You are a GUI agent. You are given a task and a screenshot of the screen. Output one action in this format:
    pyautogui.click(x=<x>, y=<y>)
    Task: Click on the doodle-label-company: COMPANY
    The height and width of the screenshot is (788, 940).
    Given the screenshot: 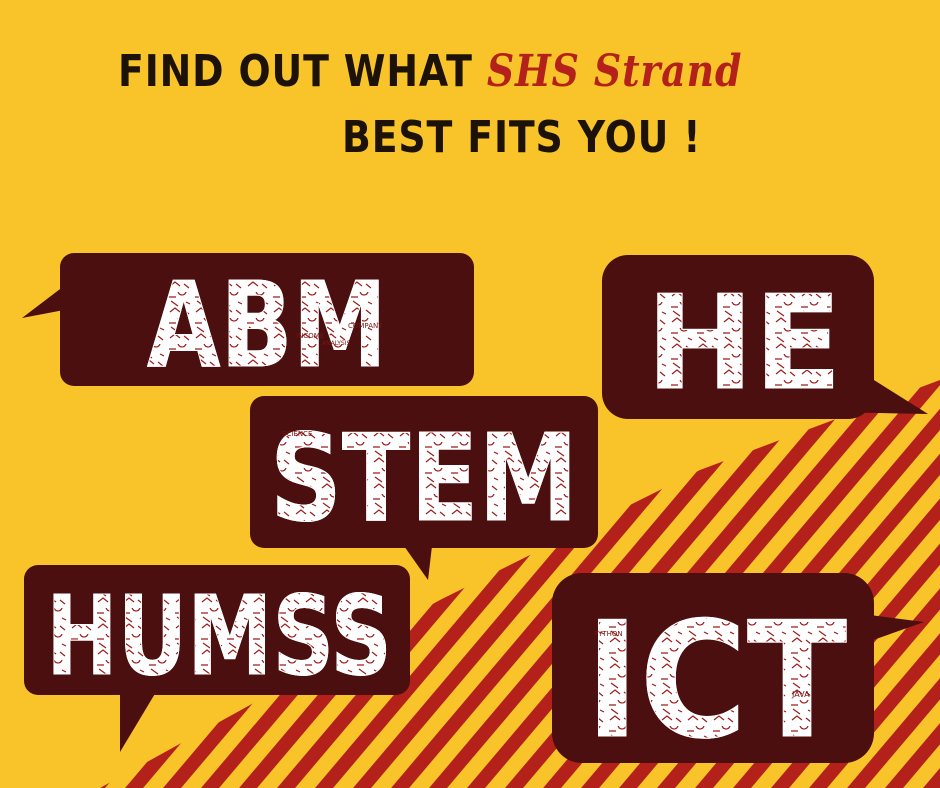 What is the action you would take?
    pyautogui.click(x=365, y=326)
    